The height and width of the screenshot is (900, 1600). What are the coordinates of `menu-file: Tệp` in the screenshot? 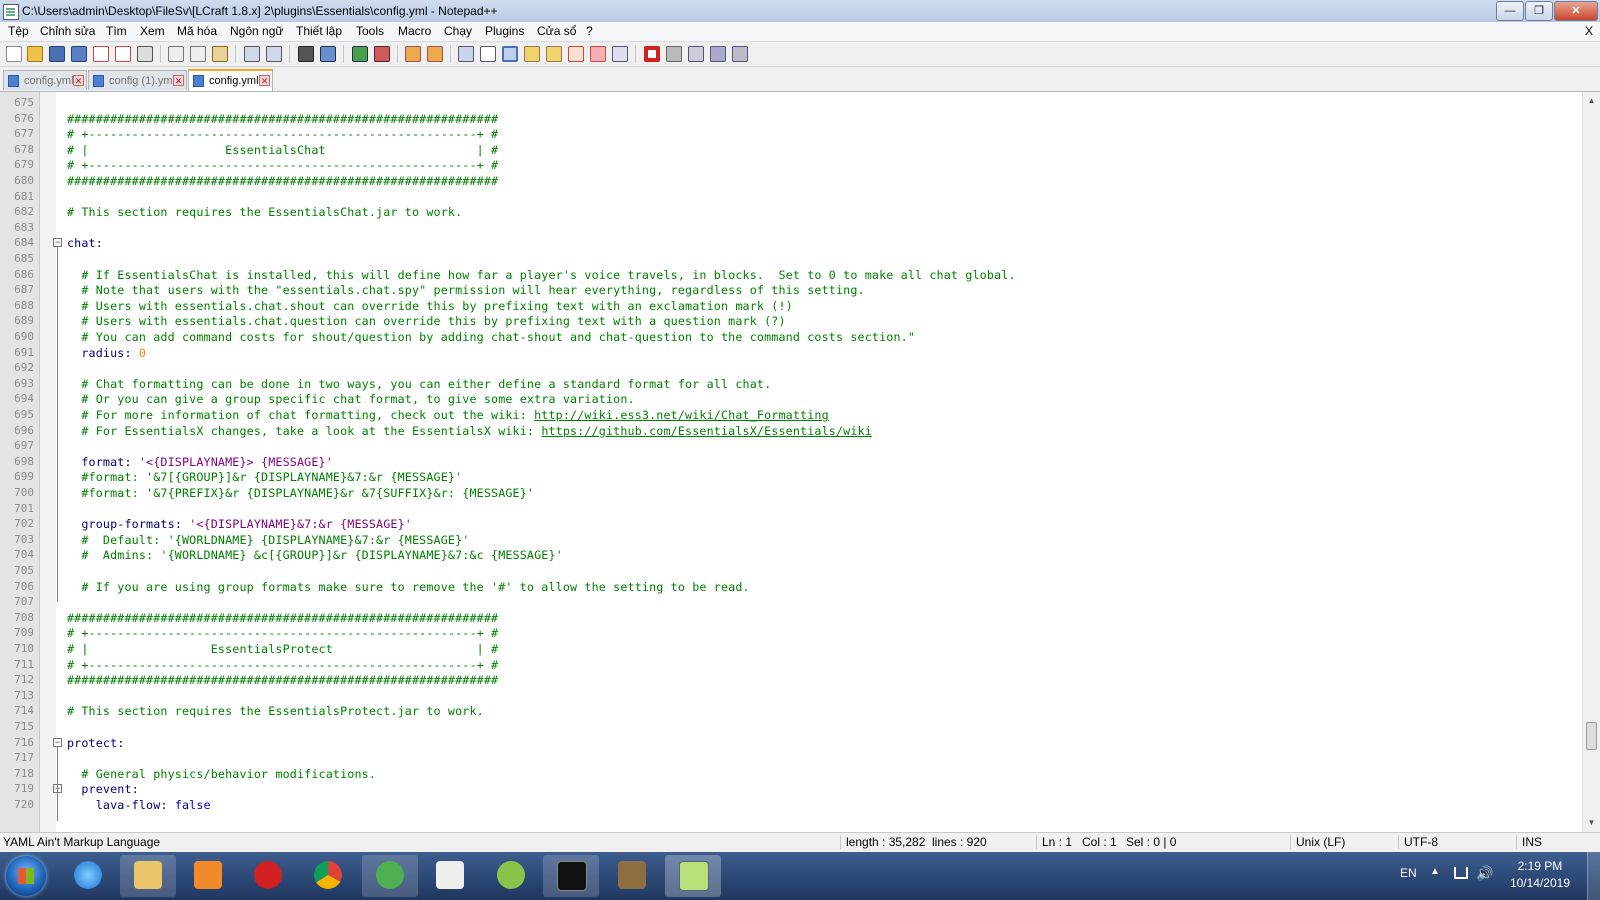 It's located at (18, 31).